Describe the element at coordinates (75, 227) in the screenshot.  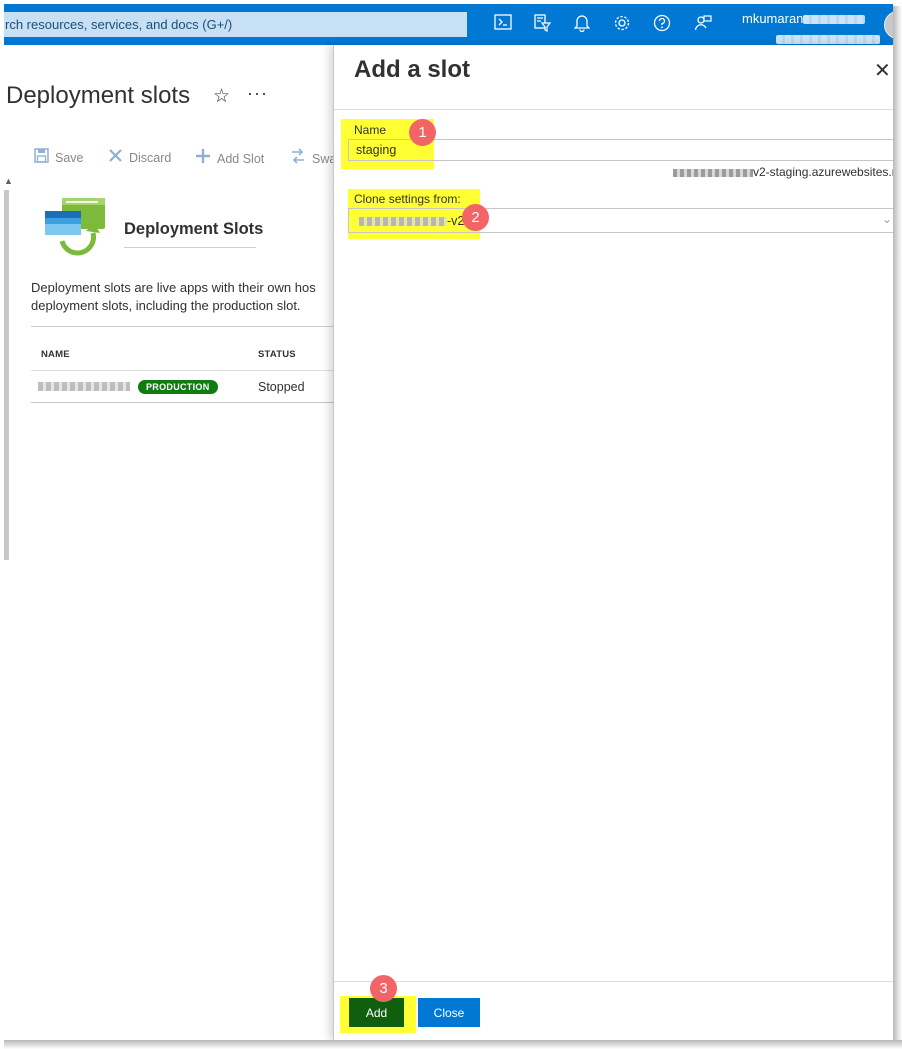
I see `deployment-slots-icon` at that location.